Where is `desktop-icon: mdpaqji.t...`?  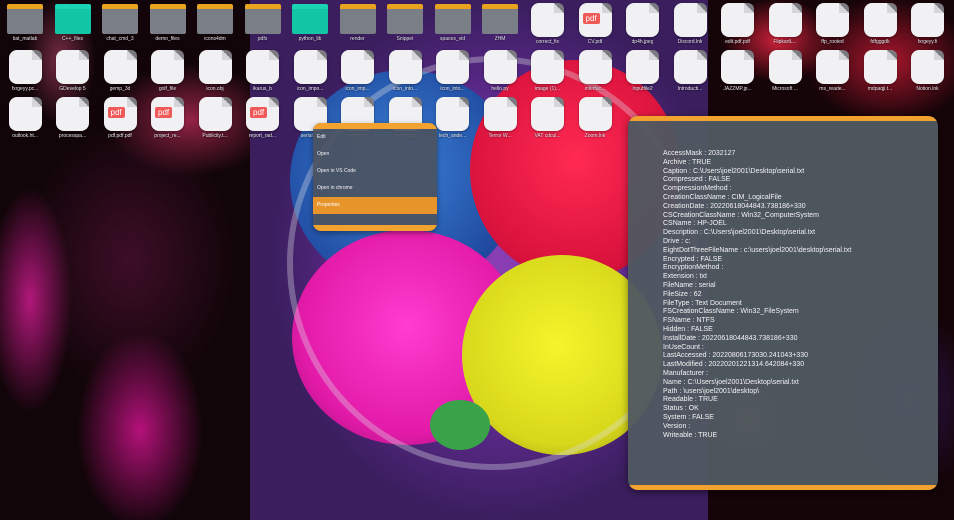 desktop-icon: mdpaqji.t... is located at coordinates (880, 72).